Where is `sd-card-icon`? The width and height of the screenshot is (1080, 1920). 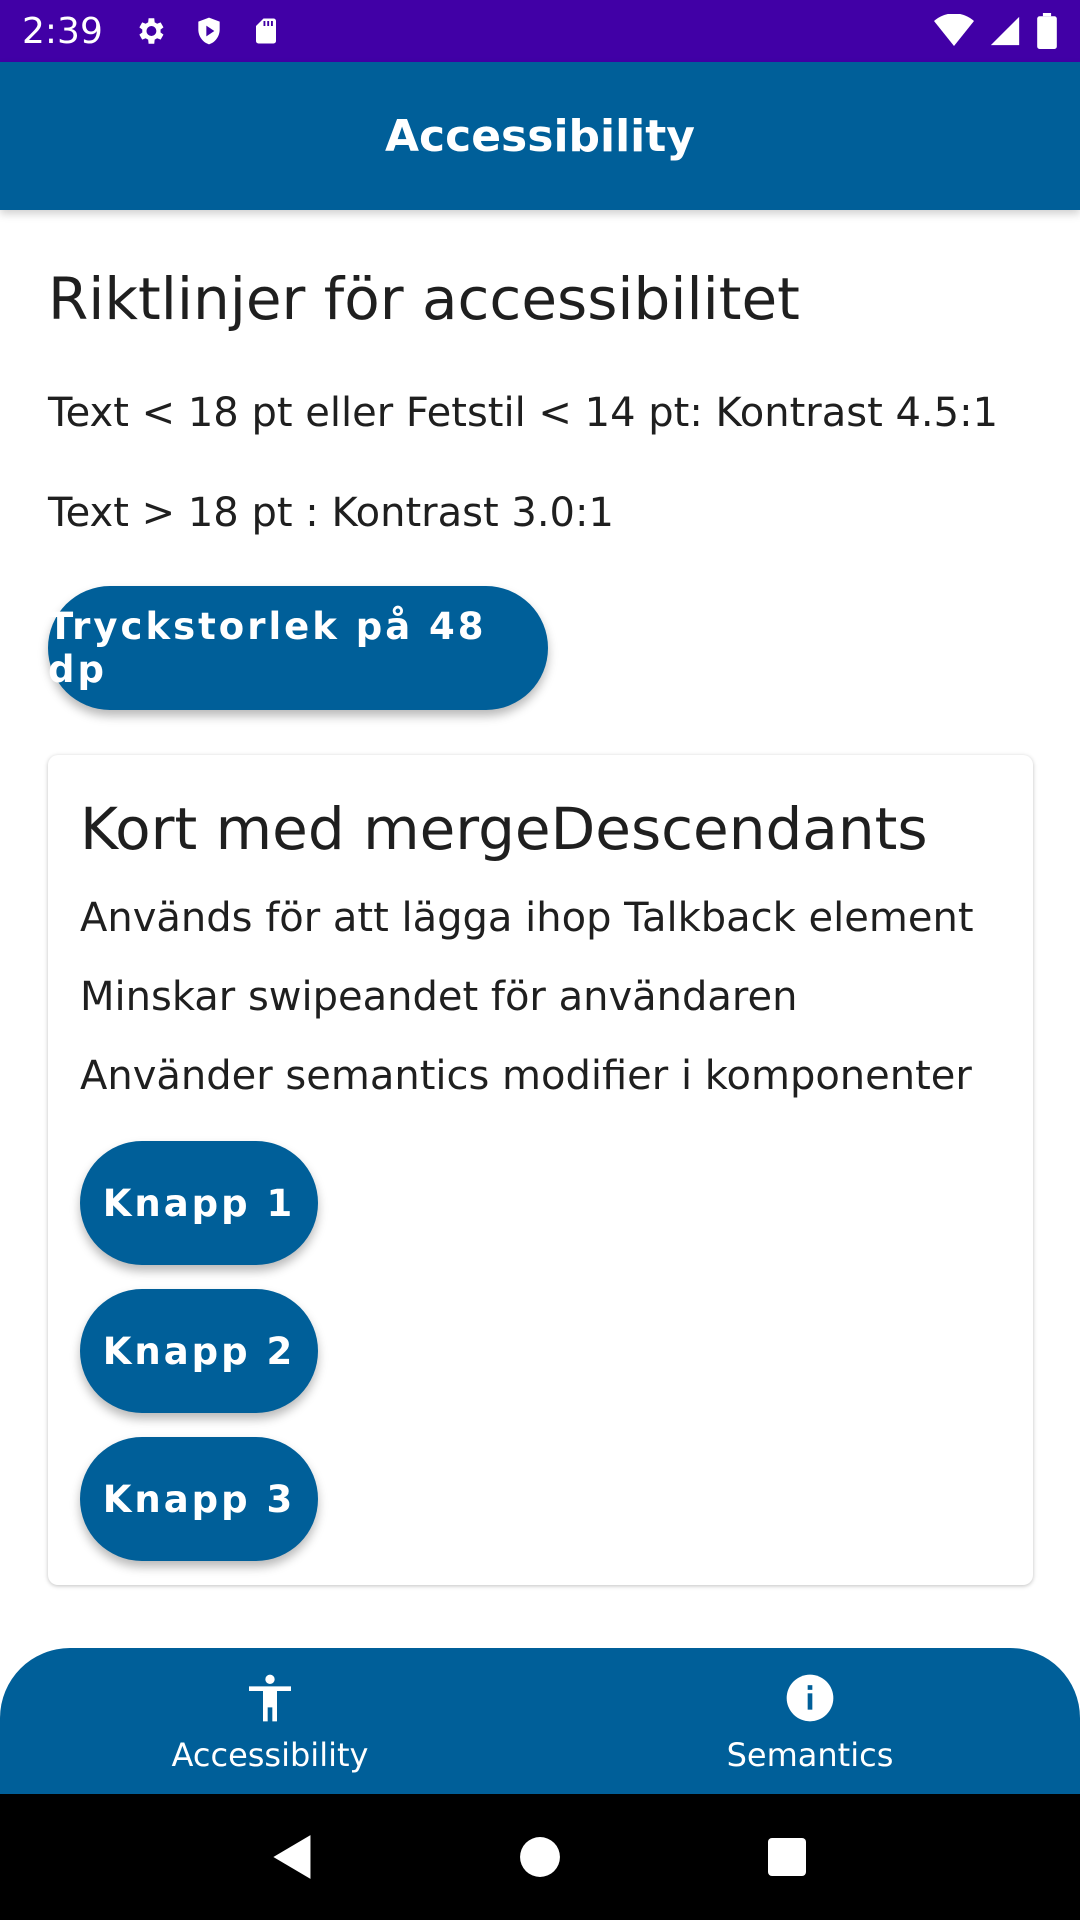 sd-card-icon is located at coordinates (266, 31).